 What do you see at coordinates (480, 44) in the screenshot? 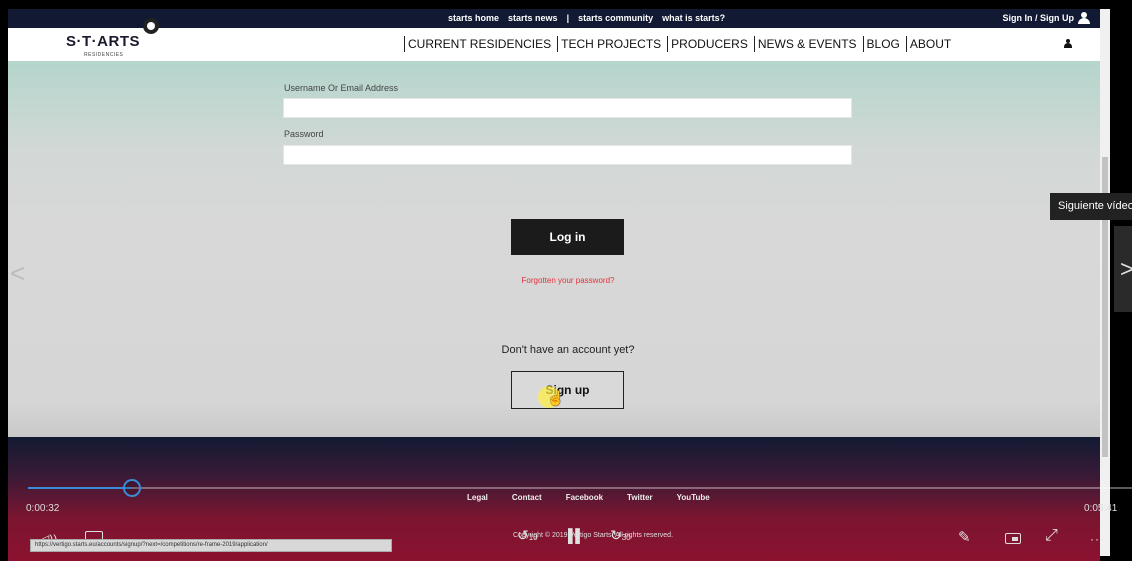
I see `nav-item-current-residencies: CURRENT RESIDENCIES` at bounding box center [480, 44].